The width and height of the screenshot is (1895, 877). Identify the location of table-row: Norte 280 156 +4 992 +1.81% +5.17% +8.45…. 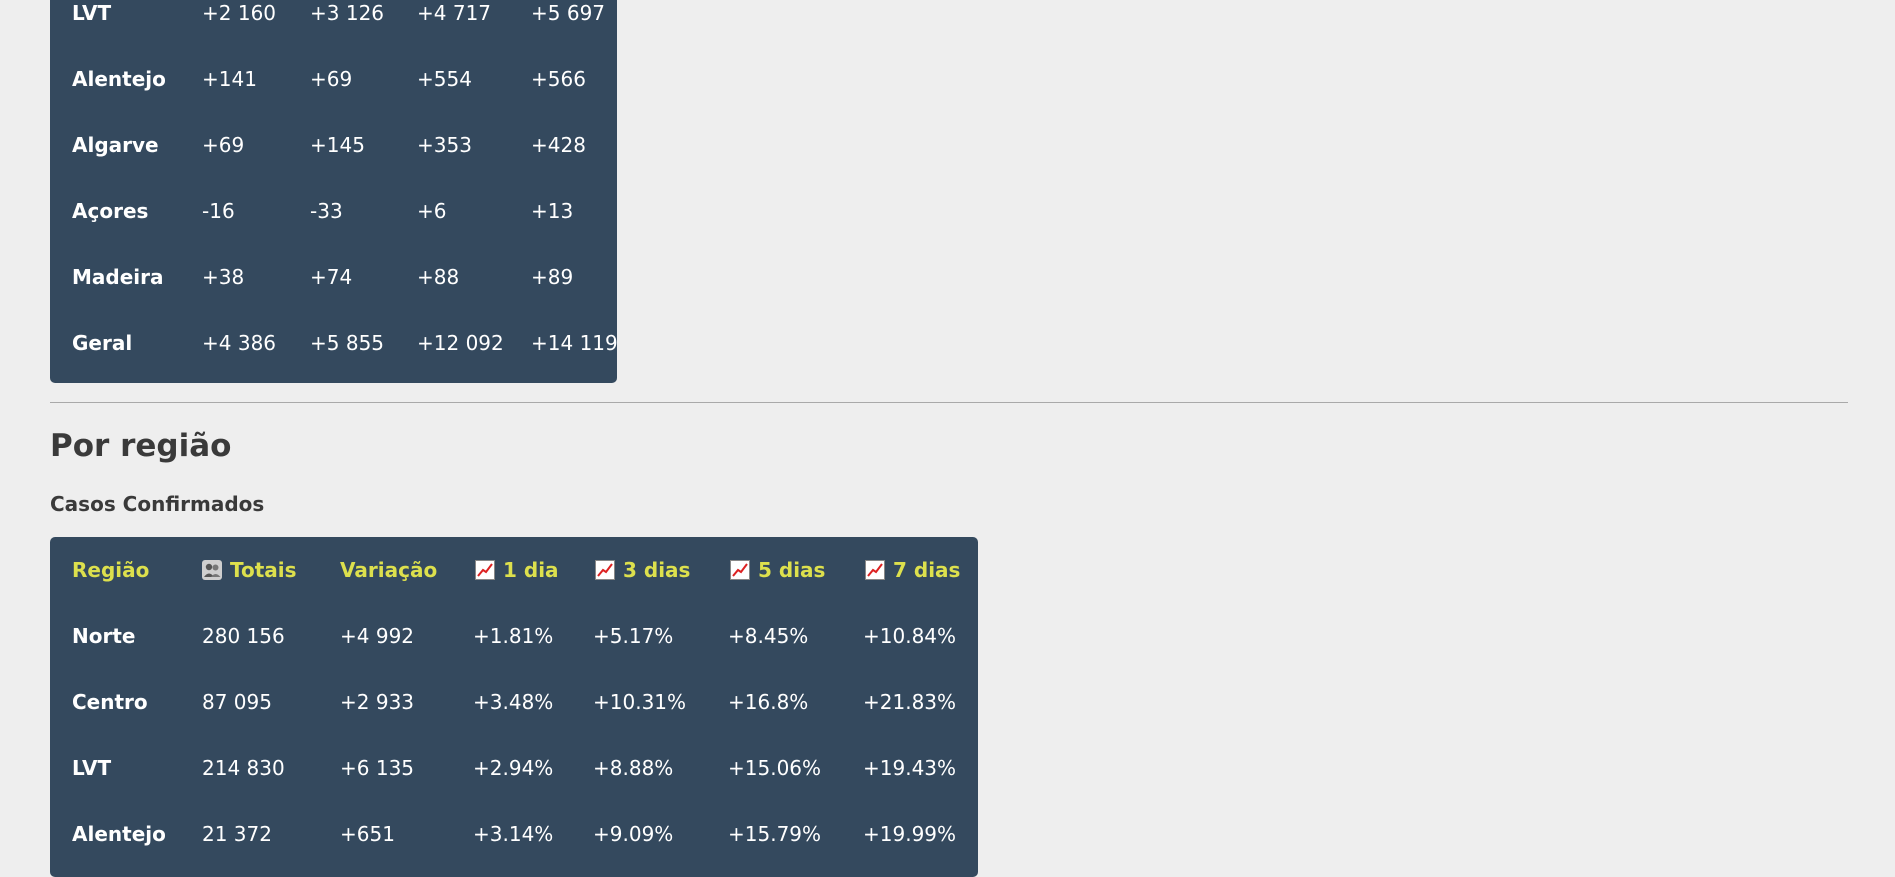
(514, 636).